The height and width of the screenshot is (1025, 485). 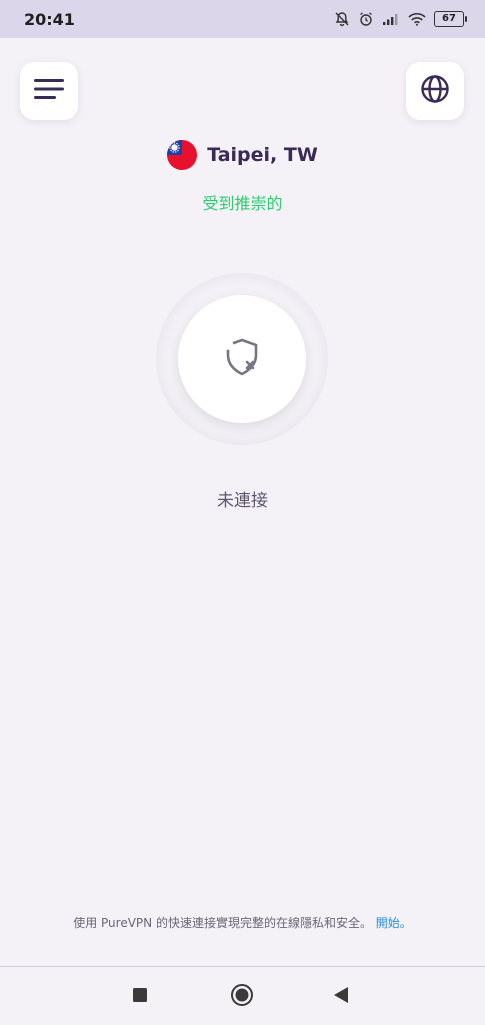 I want to click on footer-text: 使用 PureVPN 的快速連接實現完整的在線隱私和安全。, so click(x=222, y=923).